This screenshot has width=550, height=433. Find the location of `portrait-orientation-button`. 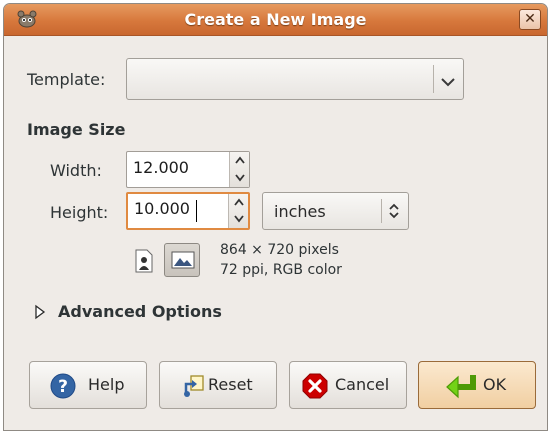

portrait-orientation-button is located at coordinates (144, 261).